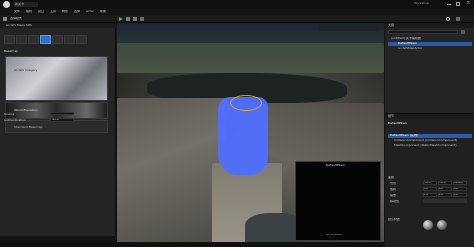 The width and height of the screenshot is (474, 247). What do you see at coordinates (460, 189) in the screenshot?
I see `rotation-z: 0.0` at bounding box center [460, 189].